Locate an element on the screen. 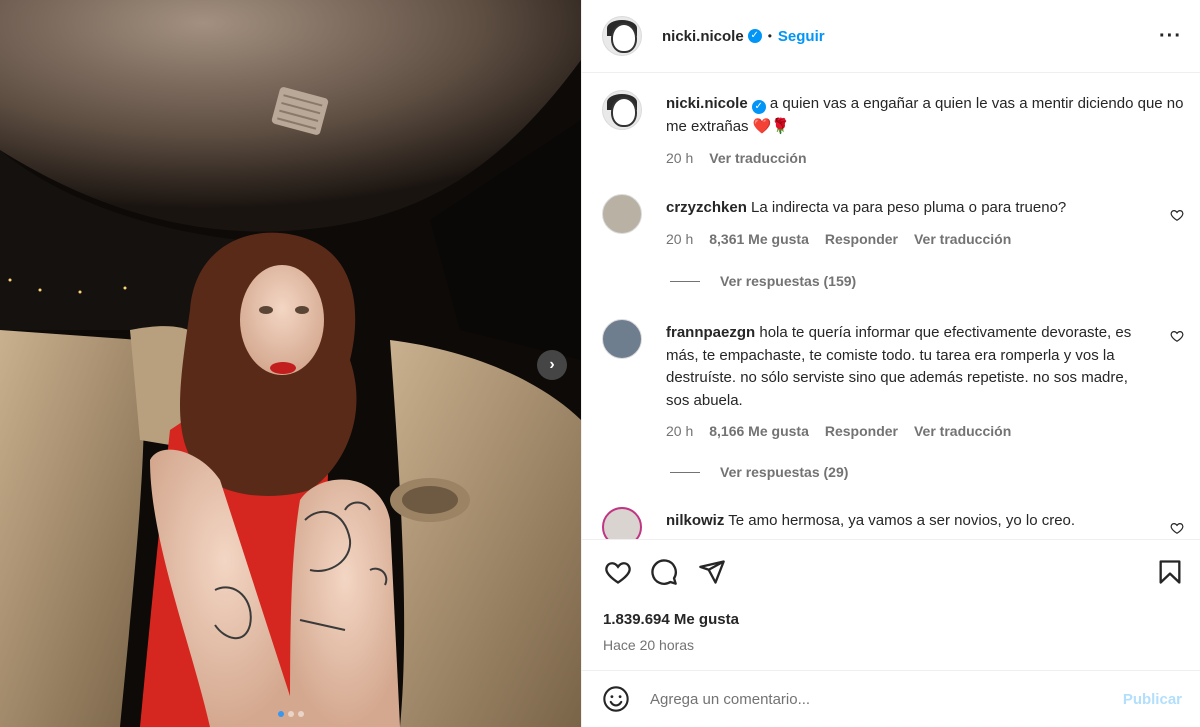  comment-username: frannpaezgn is located at coordinates (710, 332).